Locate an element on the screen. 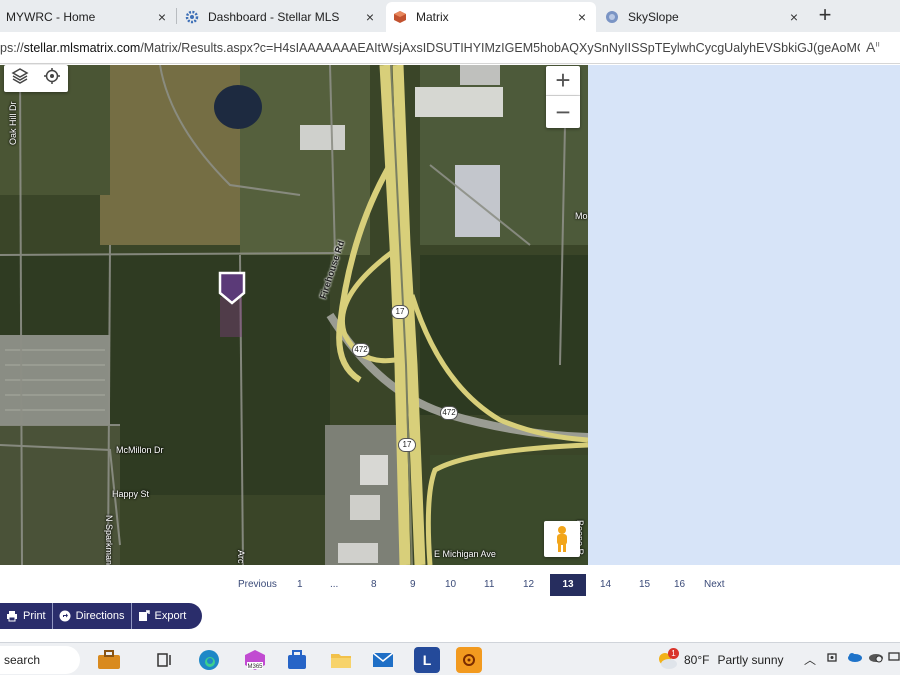  road-label: N Sparkman is located at coordinates (109, 540).